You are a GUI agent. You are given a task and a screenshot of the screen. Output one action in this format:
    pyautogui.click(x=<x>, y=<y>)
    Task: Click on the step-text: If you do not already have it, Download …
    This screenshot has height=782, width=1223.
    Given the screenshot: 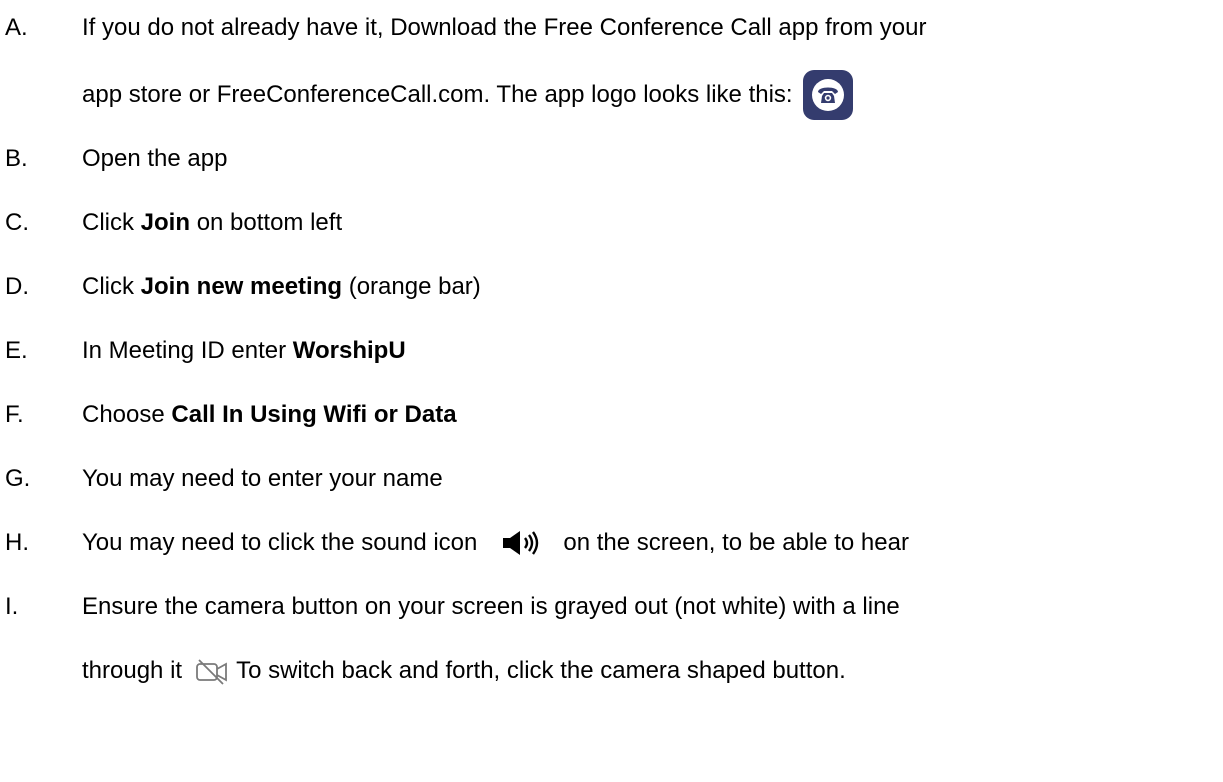 What is the action you would take?
    pyautogui.click(x=504, y=27)
    